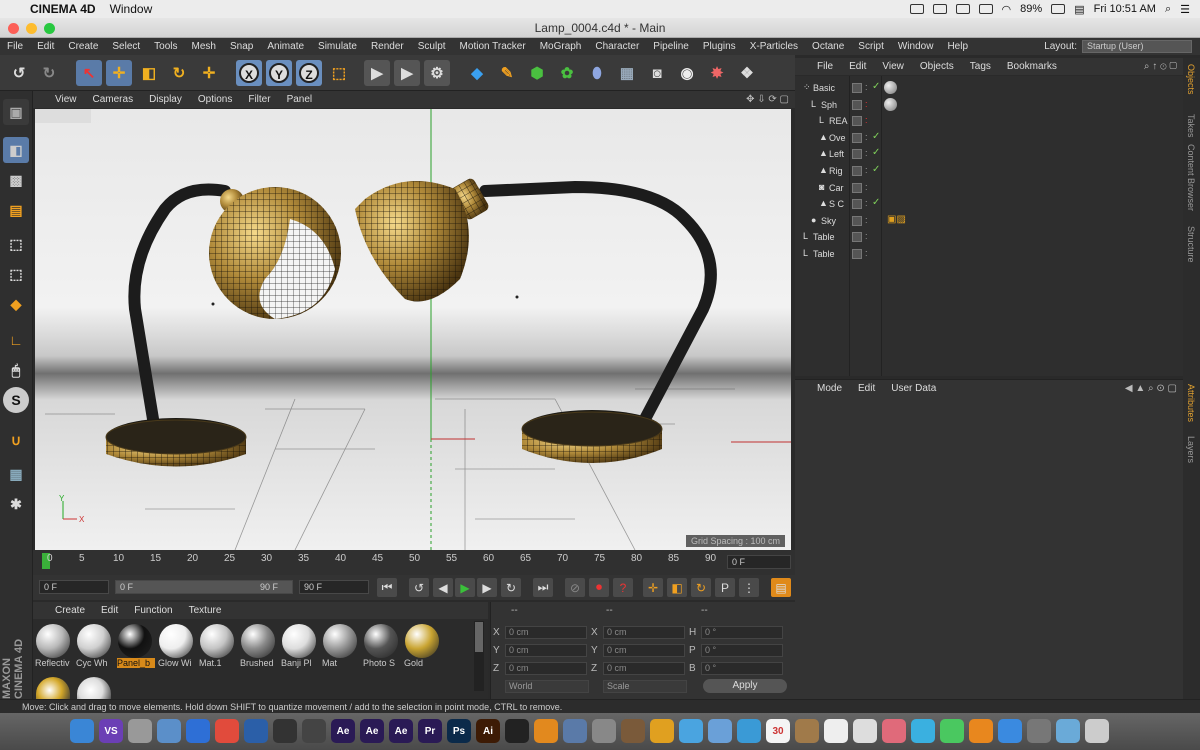 The height and width of the screenshot is (750, 1200). Describe the element at coordinates (422, 648) in the screenshot. I see `material-swatch: Gold` at that location.